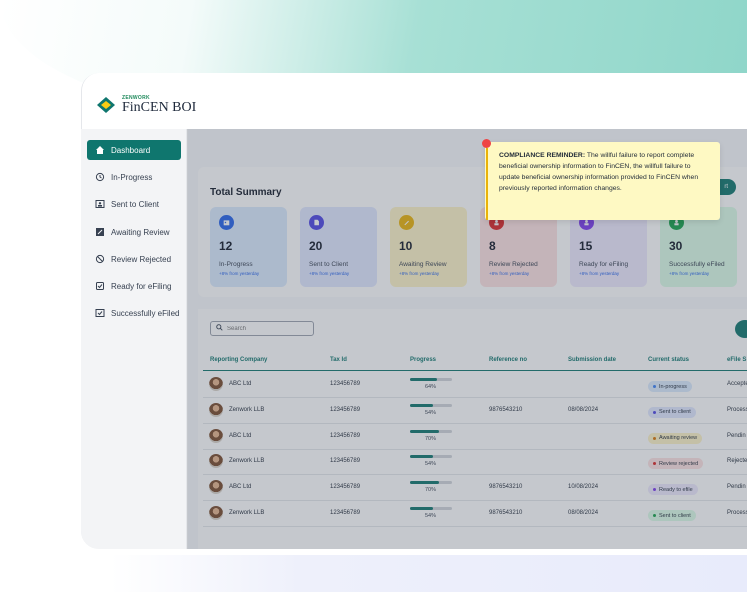 The height and width of the screenshot is (592, 747). I want to click on status-badge: Ready to efile, so click(673, 490).